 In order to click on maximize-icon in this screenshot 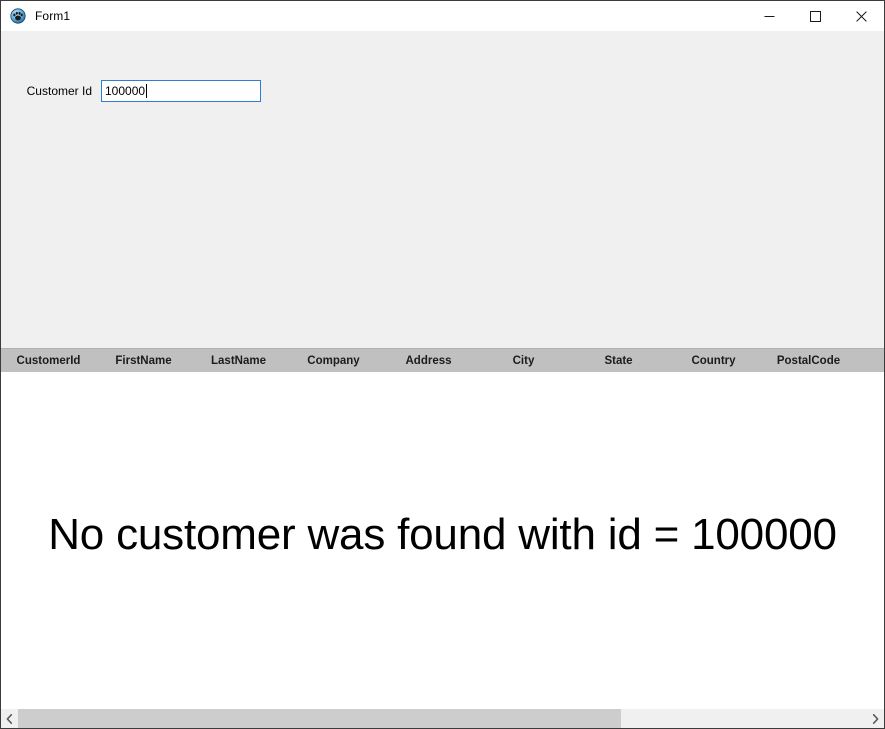, I will do `click(815, 16)`.